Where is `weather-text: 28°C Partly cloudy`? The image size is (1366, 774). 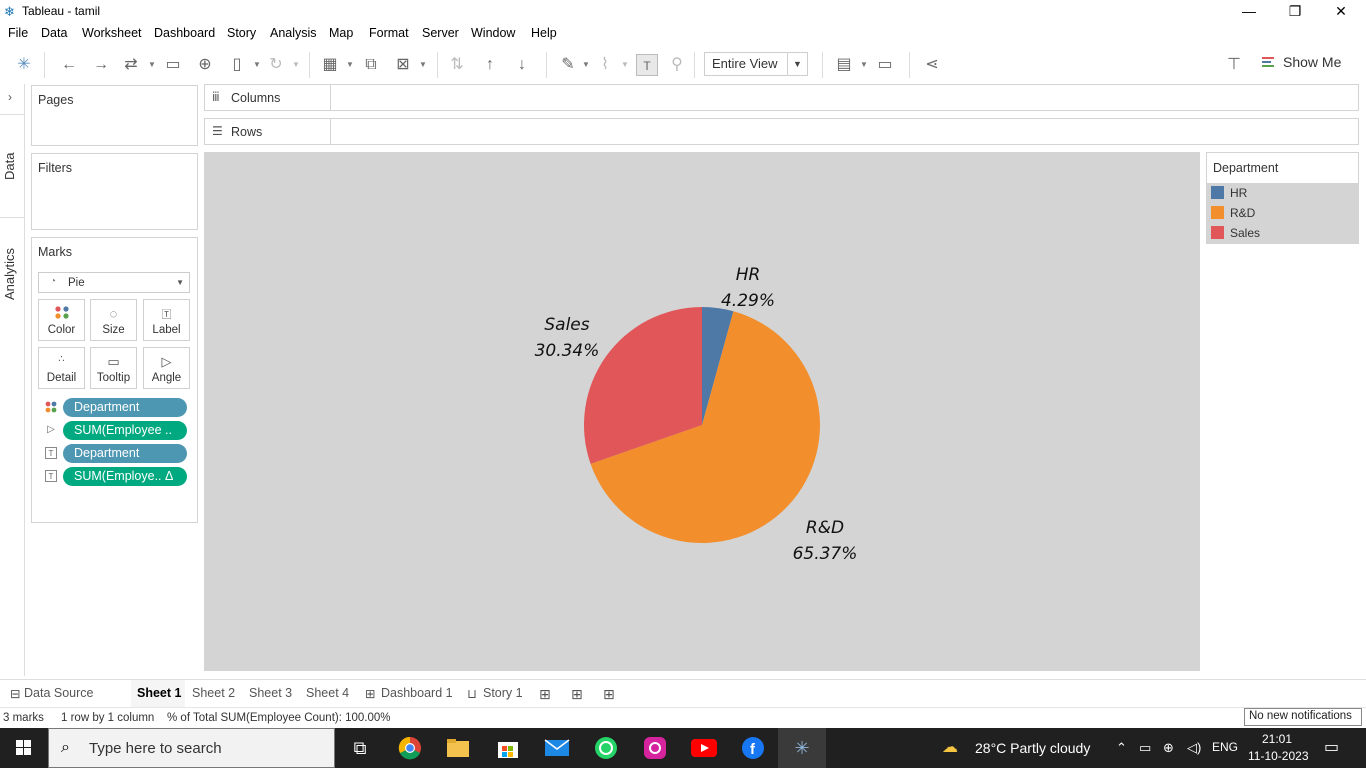 weather-text: 28°C Partly cloudy is located at coordinates (1032, 748).